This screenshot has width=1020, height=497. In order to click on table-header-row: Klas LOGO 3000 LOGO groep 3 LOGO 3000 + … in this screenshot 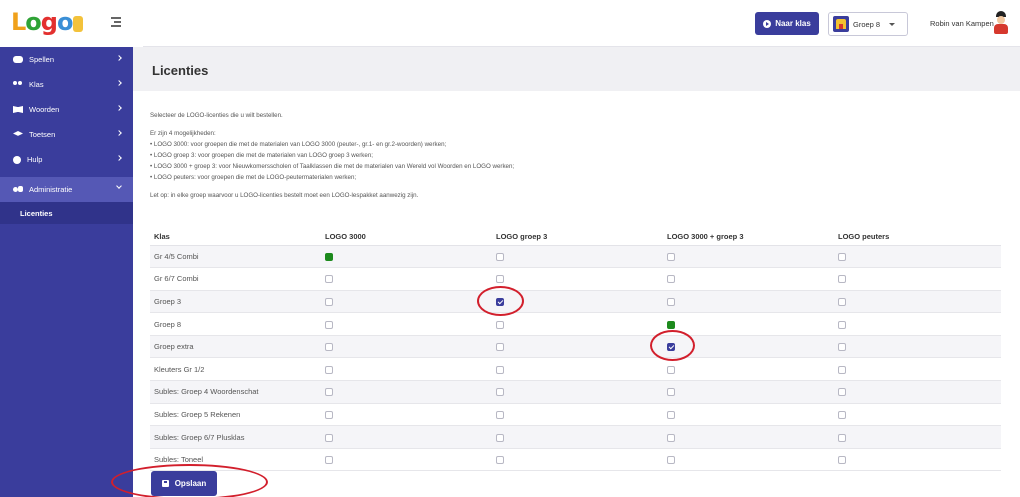, I will do `click(575, 237)`.